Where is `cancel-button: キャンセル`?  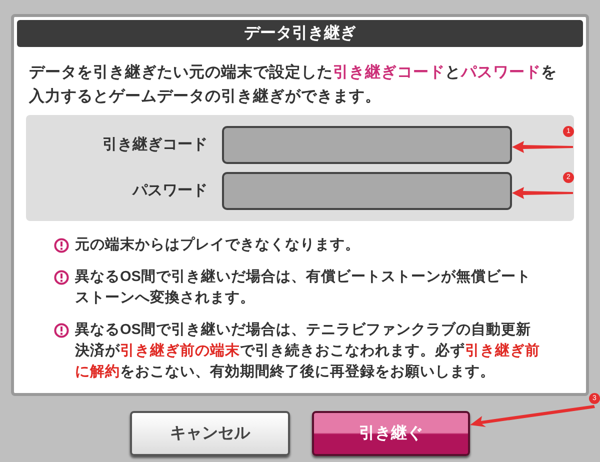
cancel-button: キャンセル is located at coordinates (210, 433).